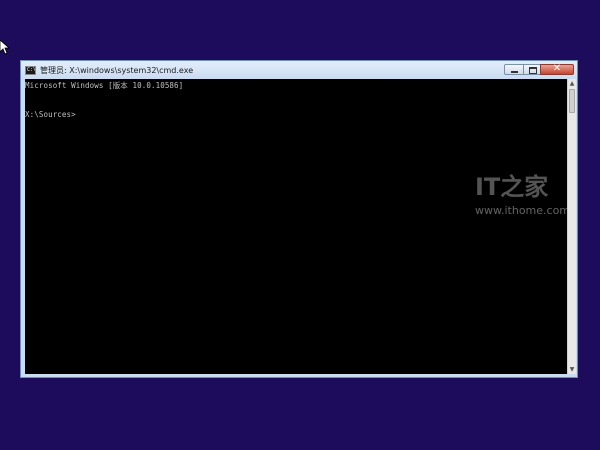 Image resolution: width=600 pixels, height=450 pixels. I want to click on maximize-icon, so click(533, 70).